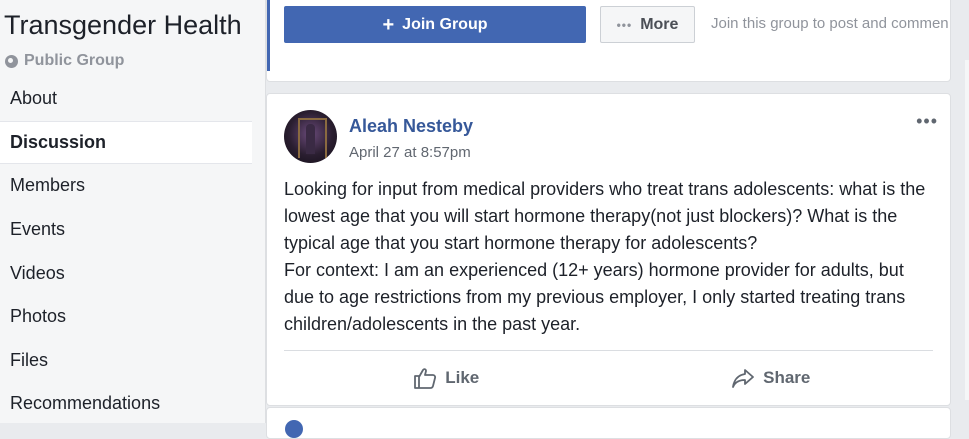 The image size is (969, 439). I want to click on post-actions: Like Share, so click(608, 378).